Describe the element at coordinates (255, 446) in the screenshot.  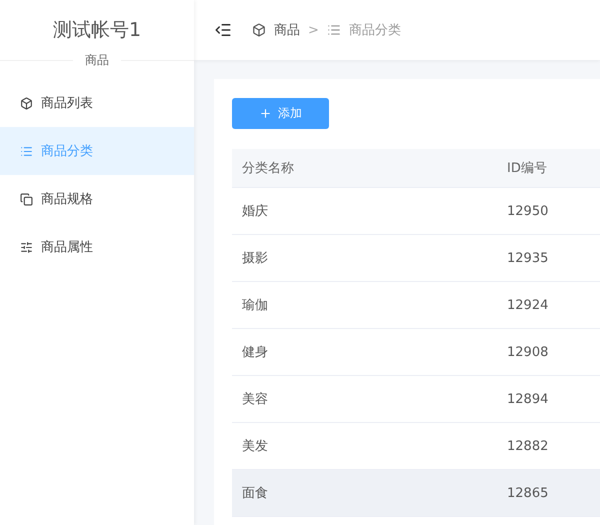
I see `table-cell-text: 美发` at that location.